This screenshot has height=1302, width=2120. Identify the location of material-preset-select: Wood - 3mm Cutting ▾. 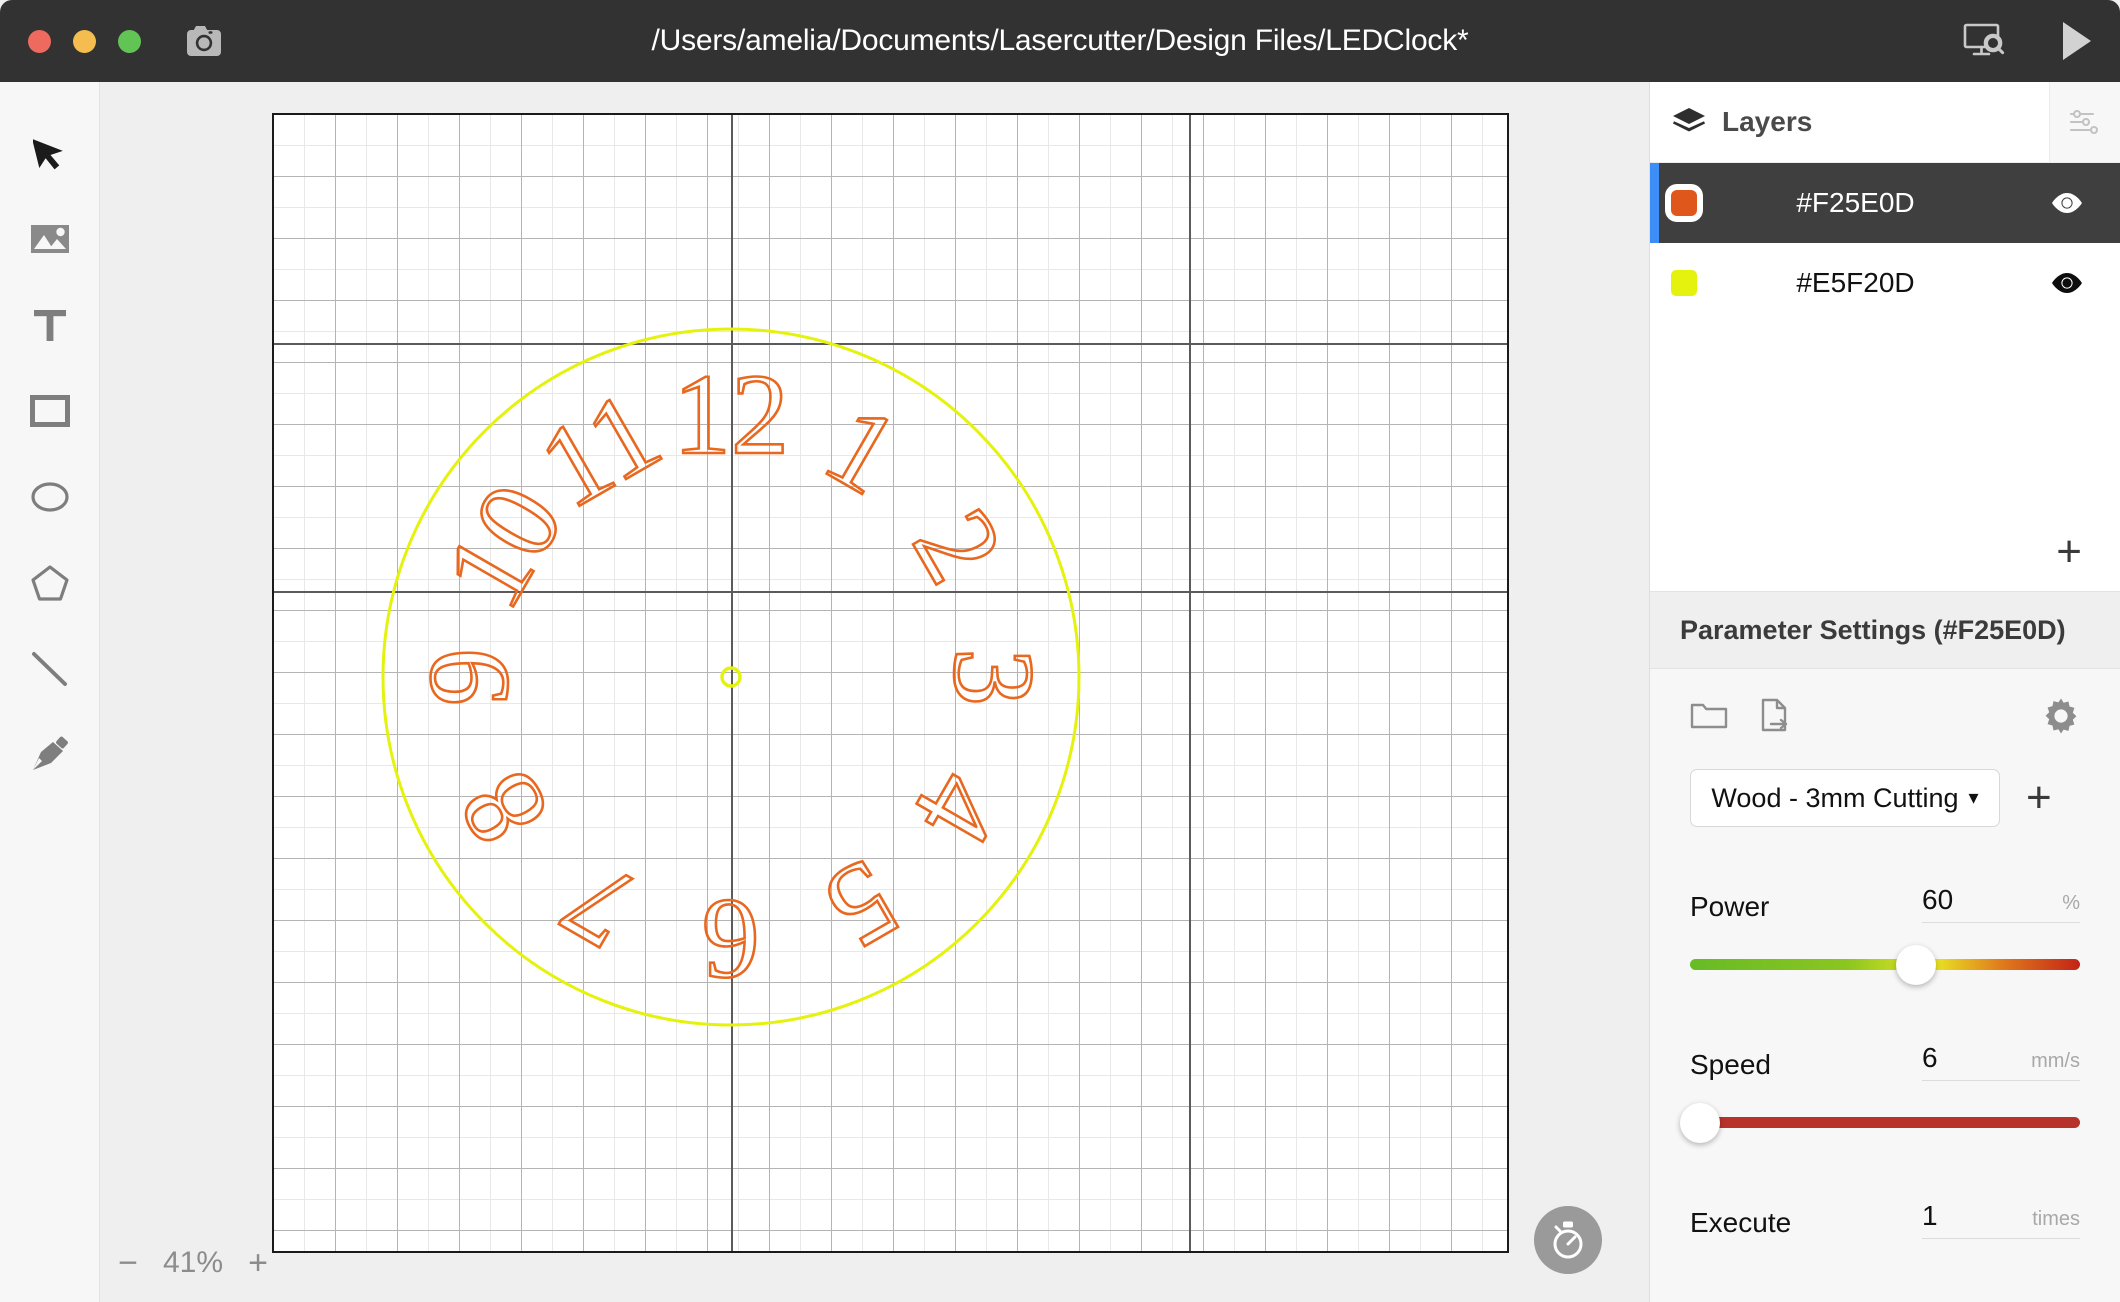
(1845, 798).